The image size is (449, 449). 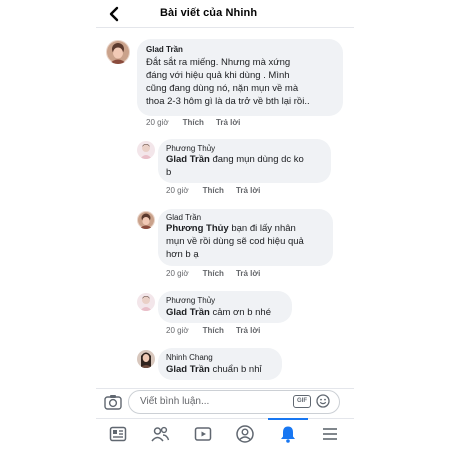 I want to click on profile-icon, so click(x=245, y=434).